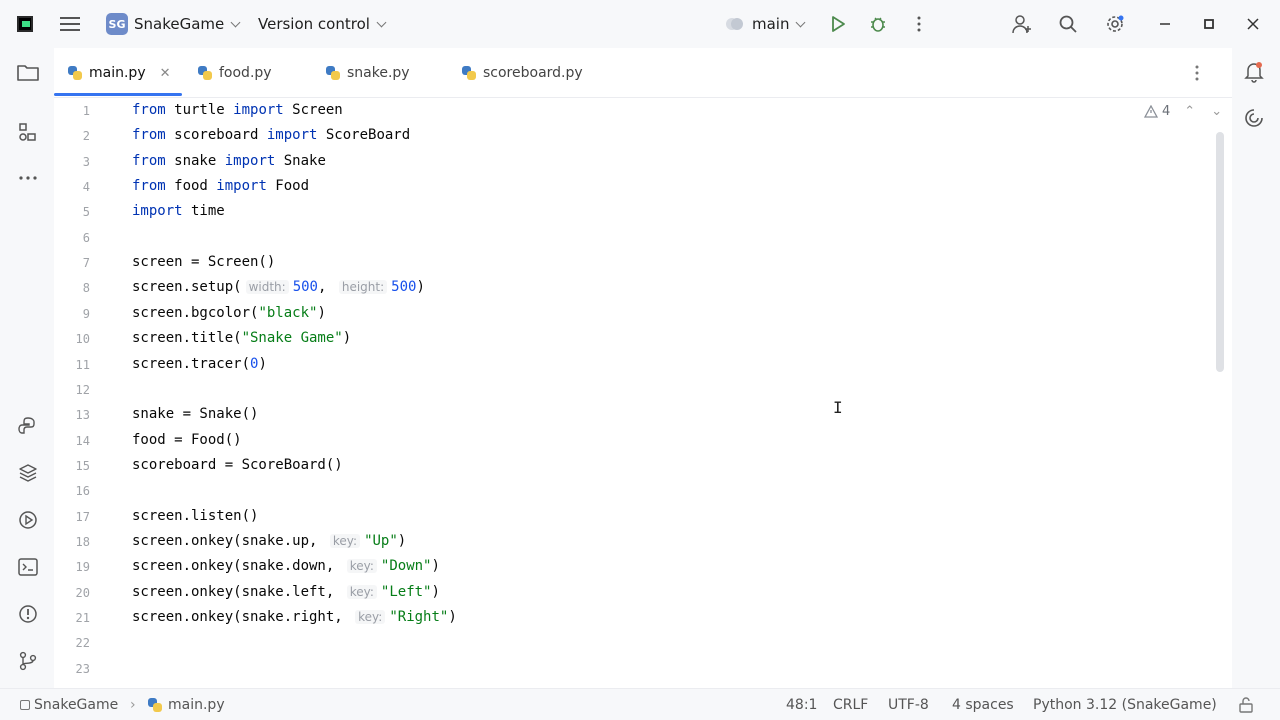 The image size is (1280, 720). What do you see at coordinates (734, 24) in the screenshot?
I see `branch-icon` at bounding box center [734, 24].